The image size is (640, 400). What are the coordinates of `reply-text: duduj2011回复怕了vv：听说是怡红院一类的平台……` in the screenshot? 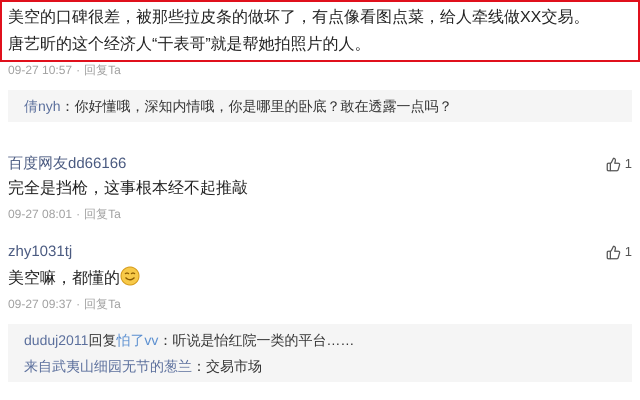 It's located at (190, 340).